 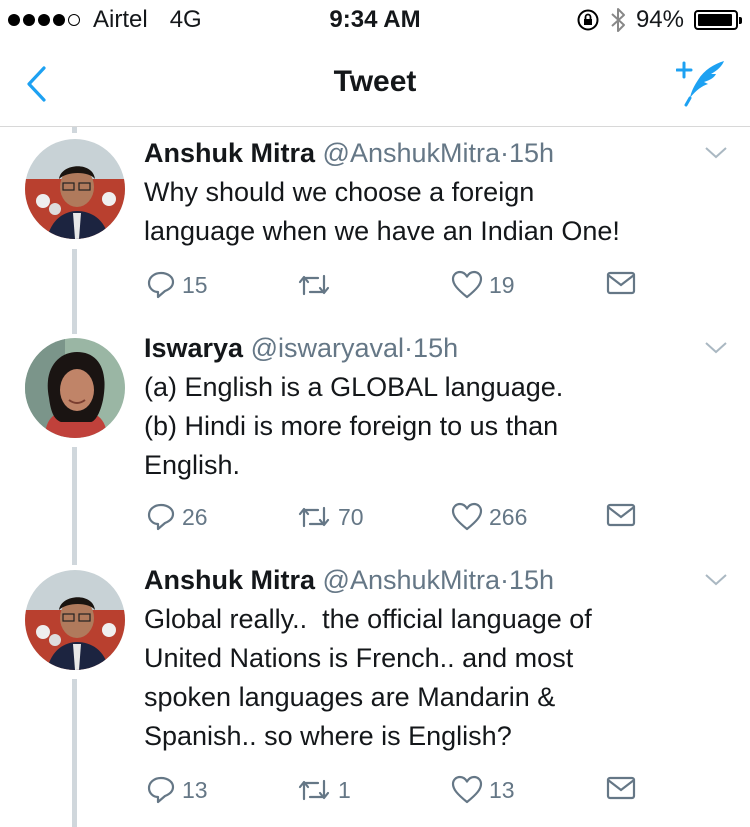 I want to click on like-count: 266, so click(x=508, y=516).